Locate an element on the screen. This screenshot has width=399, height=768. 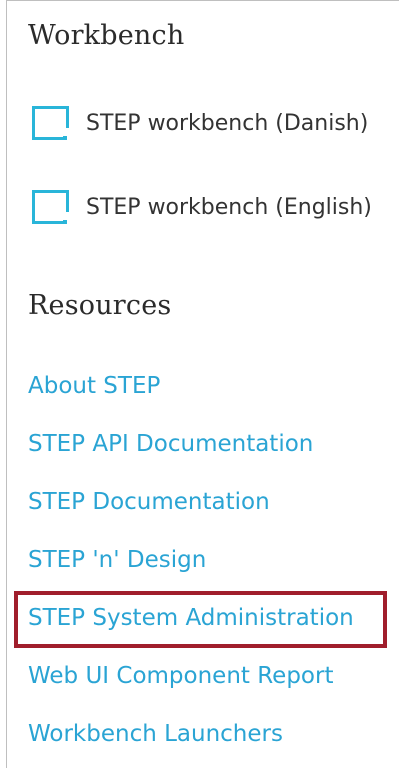
launcher-label: STEP workbench (English) is located at coordinates (229, 207).